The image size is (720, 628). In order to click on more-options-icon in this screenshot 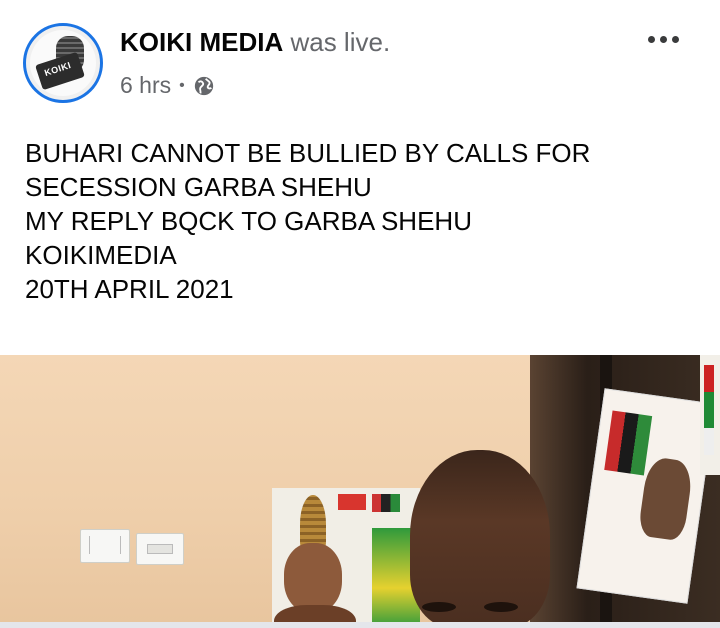, I will do `click(663, 39)`.